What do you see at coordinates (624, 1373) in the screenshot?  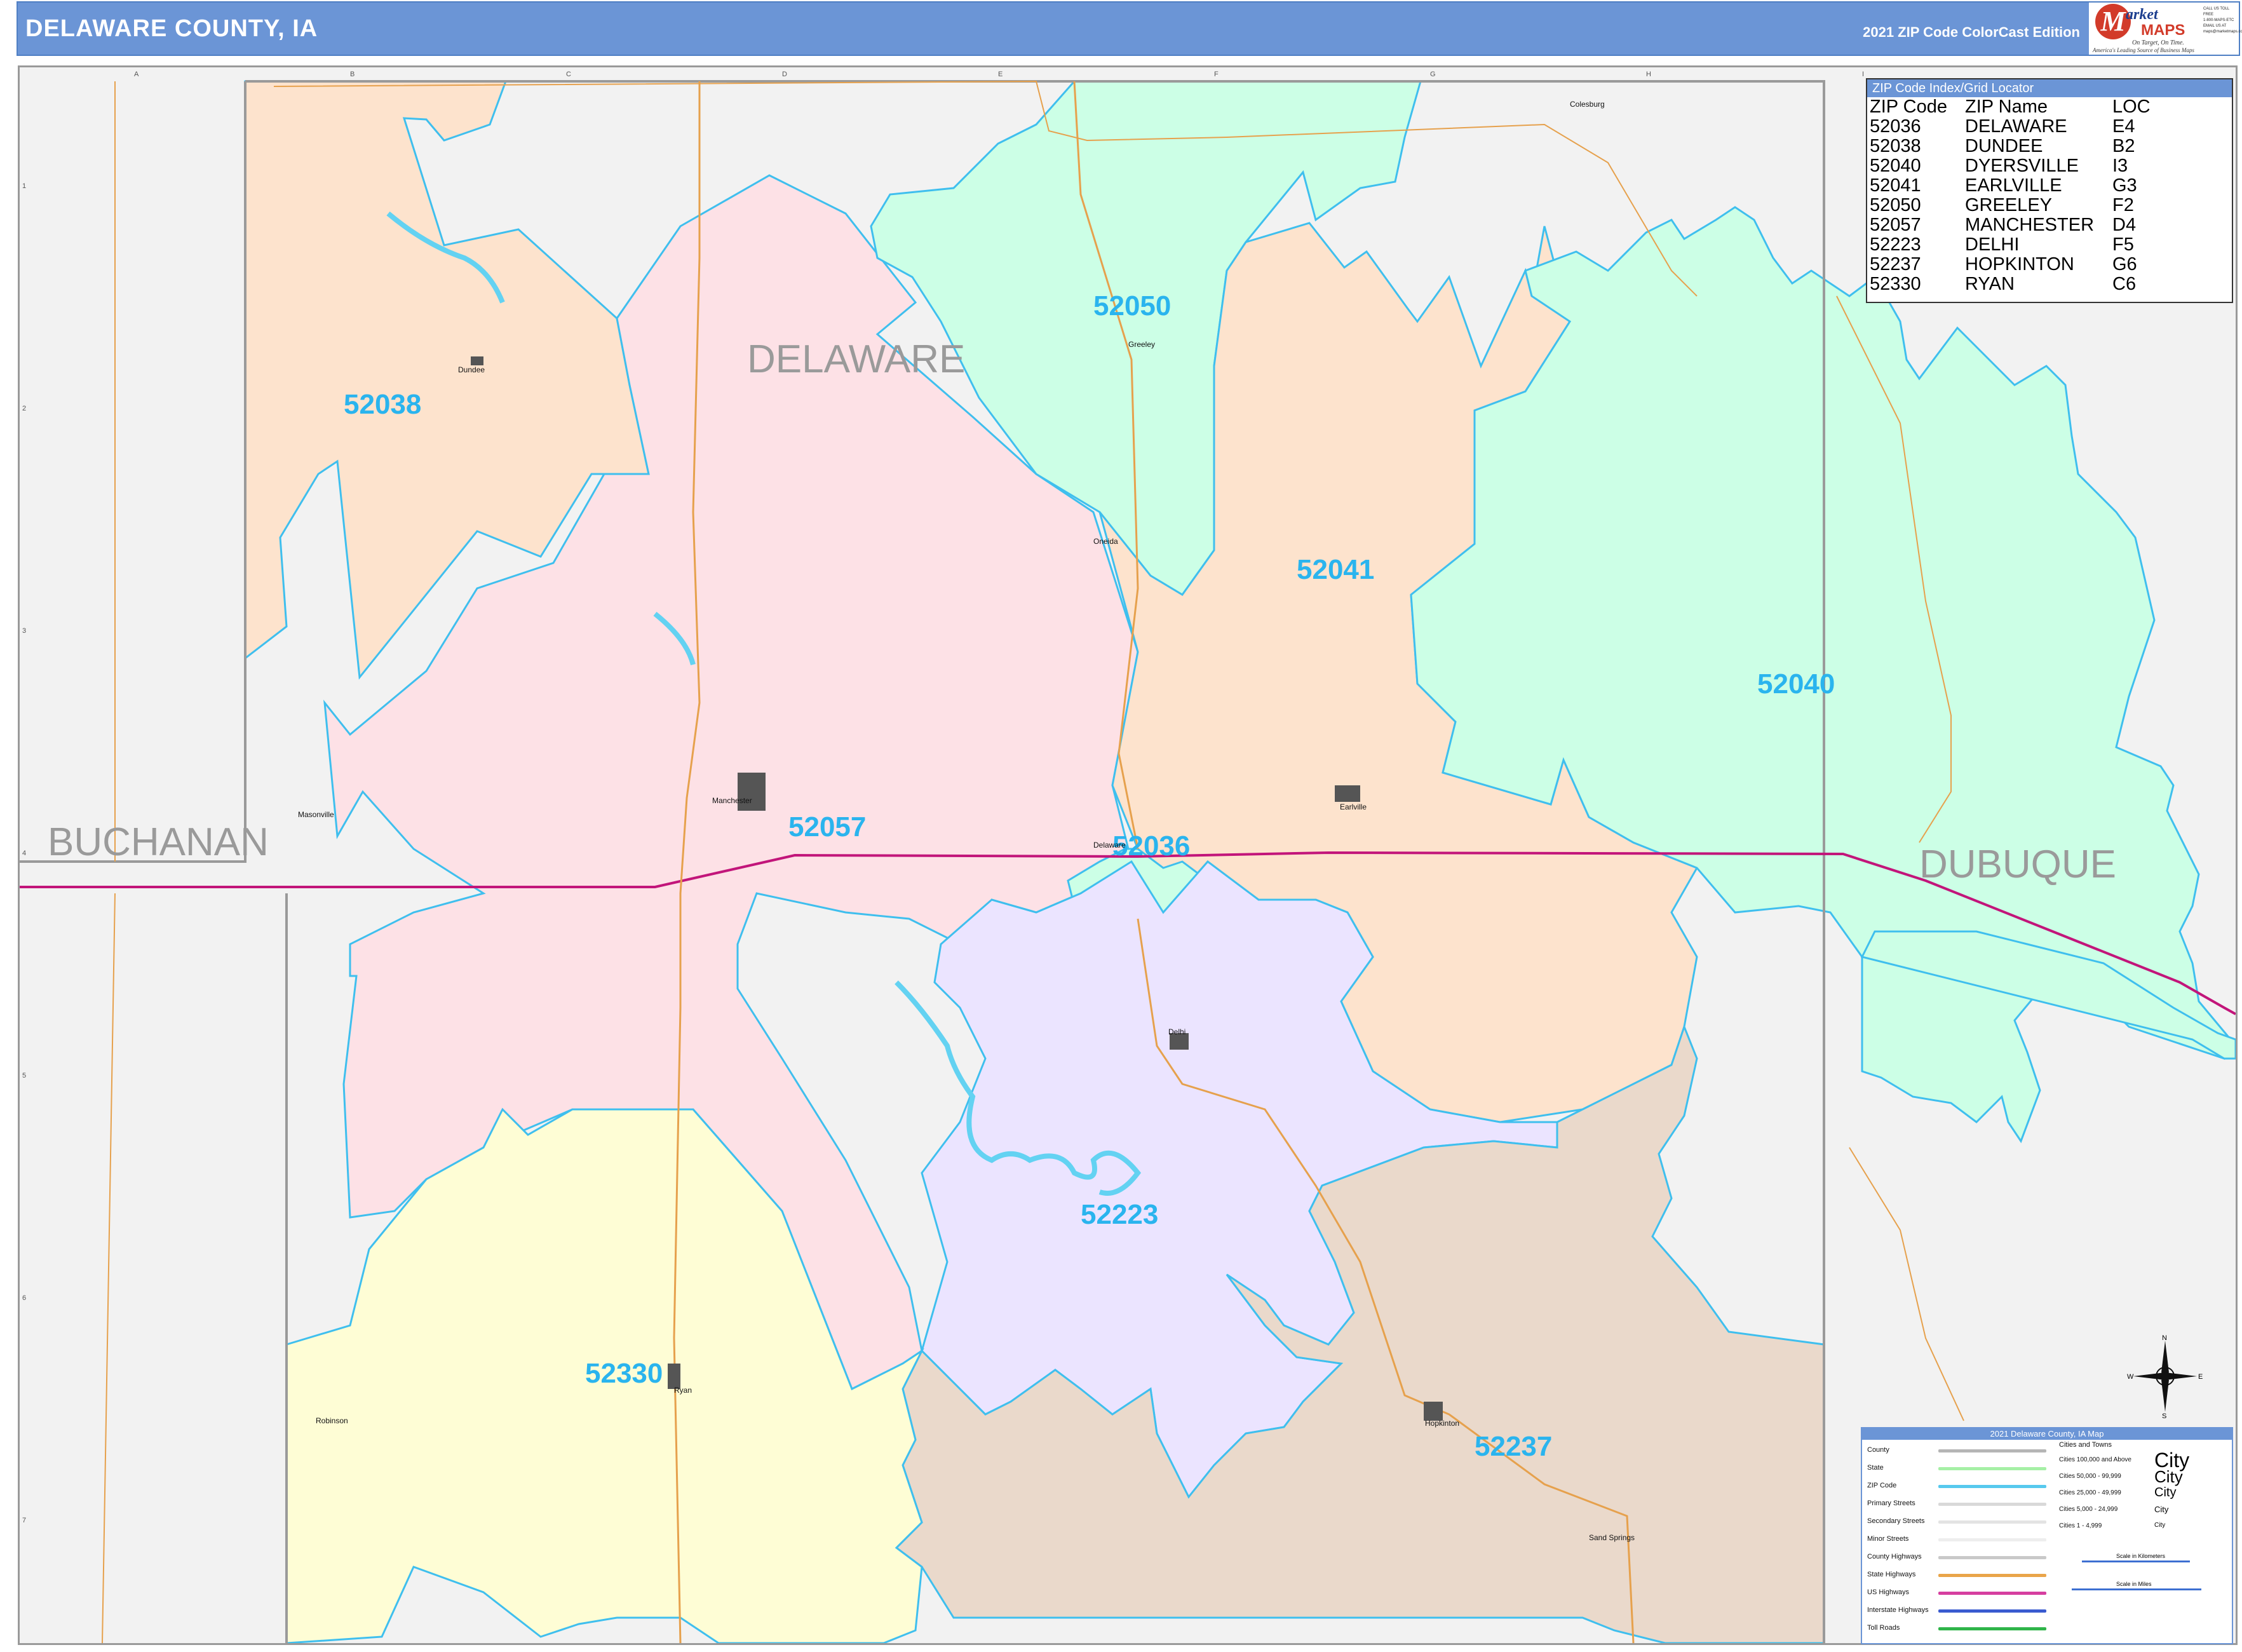 I see `zip-label-52330: 52330` at bounding box center [624, 1373].